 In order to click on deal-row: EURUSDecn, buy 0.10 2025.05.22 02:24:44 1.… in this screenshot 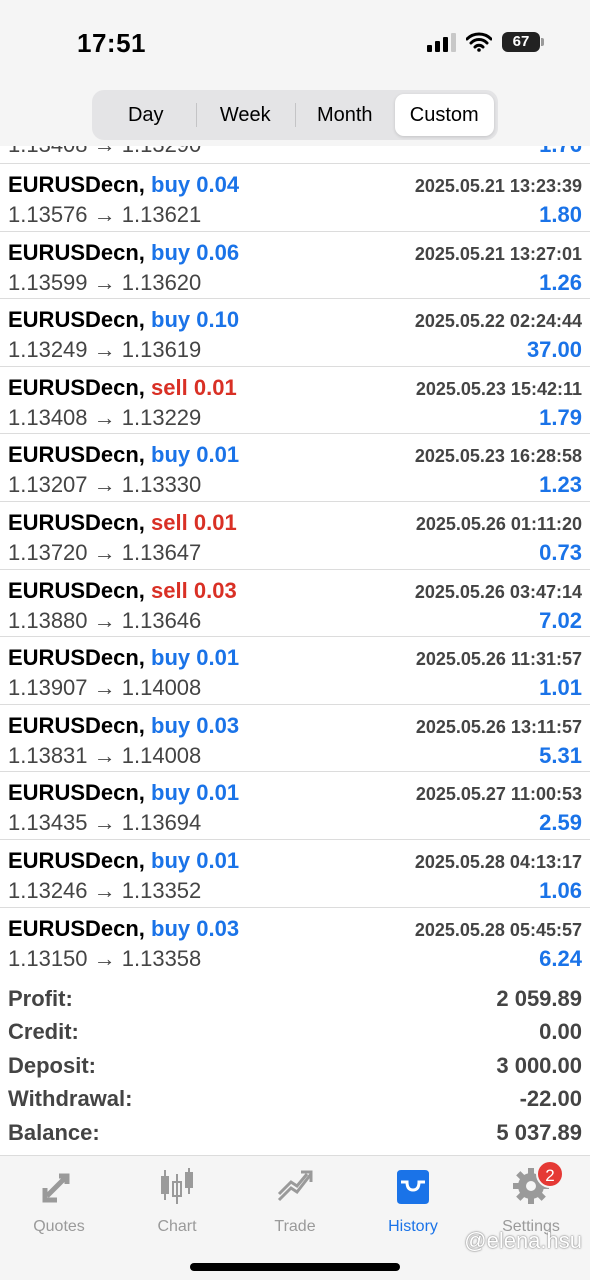, I will do `click(295, 333)`.